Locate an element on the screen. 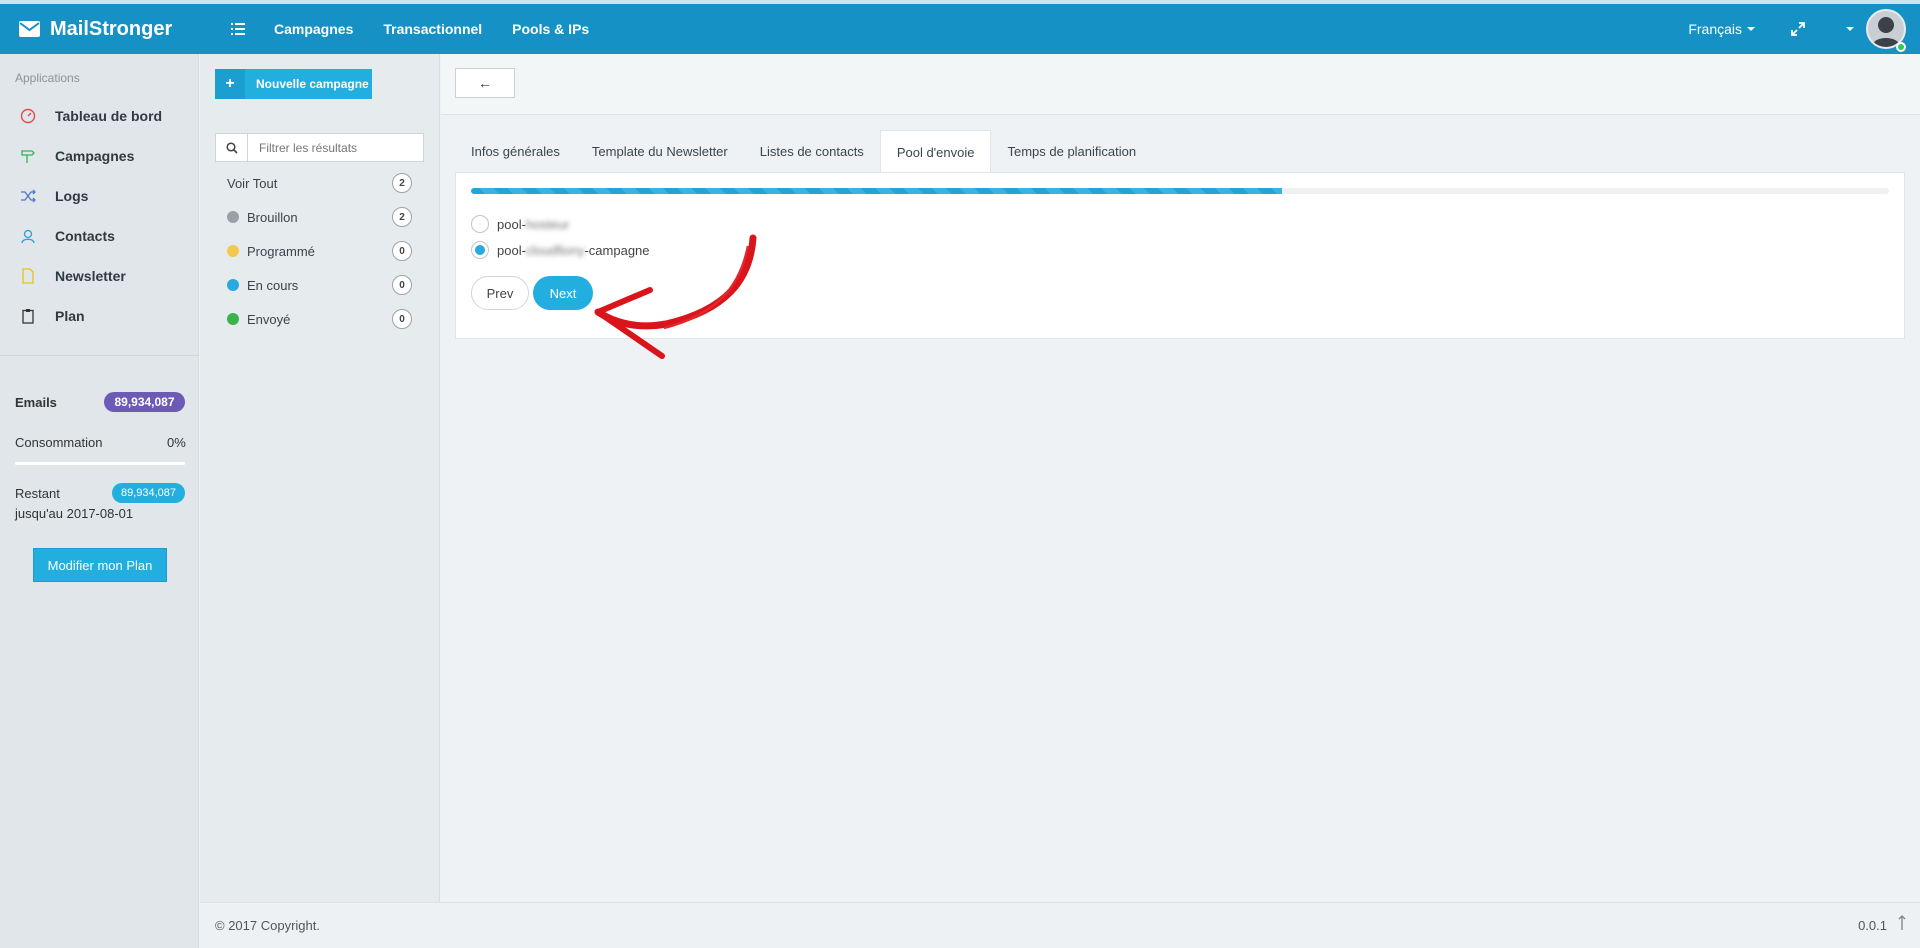 This screenshot has height=948, width=1920. clipboard-icon is located at coordinates (28, 316).